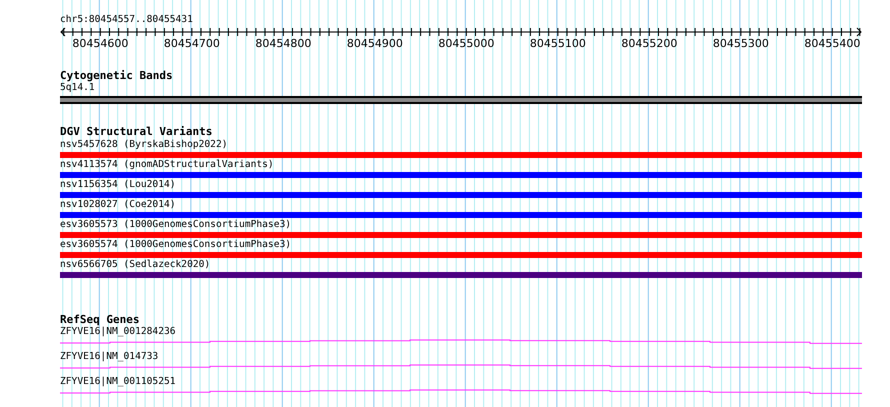 The height and width of the screenshot is (407, 890). Describe the element at coordinates (109, 357) in the screenshot. I see `gene-label: ZFYVE16|NM_014733` at that location.